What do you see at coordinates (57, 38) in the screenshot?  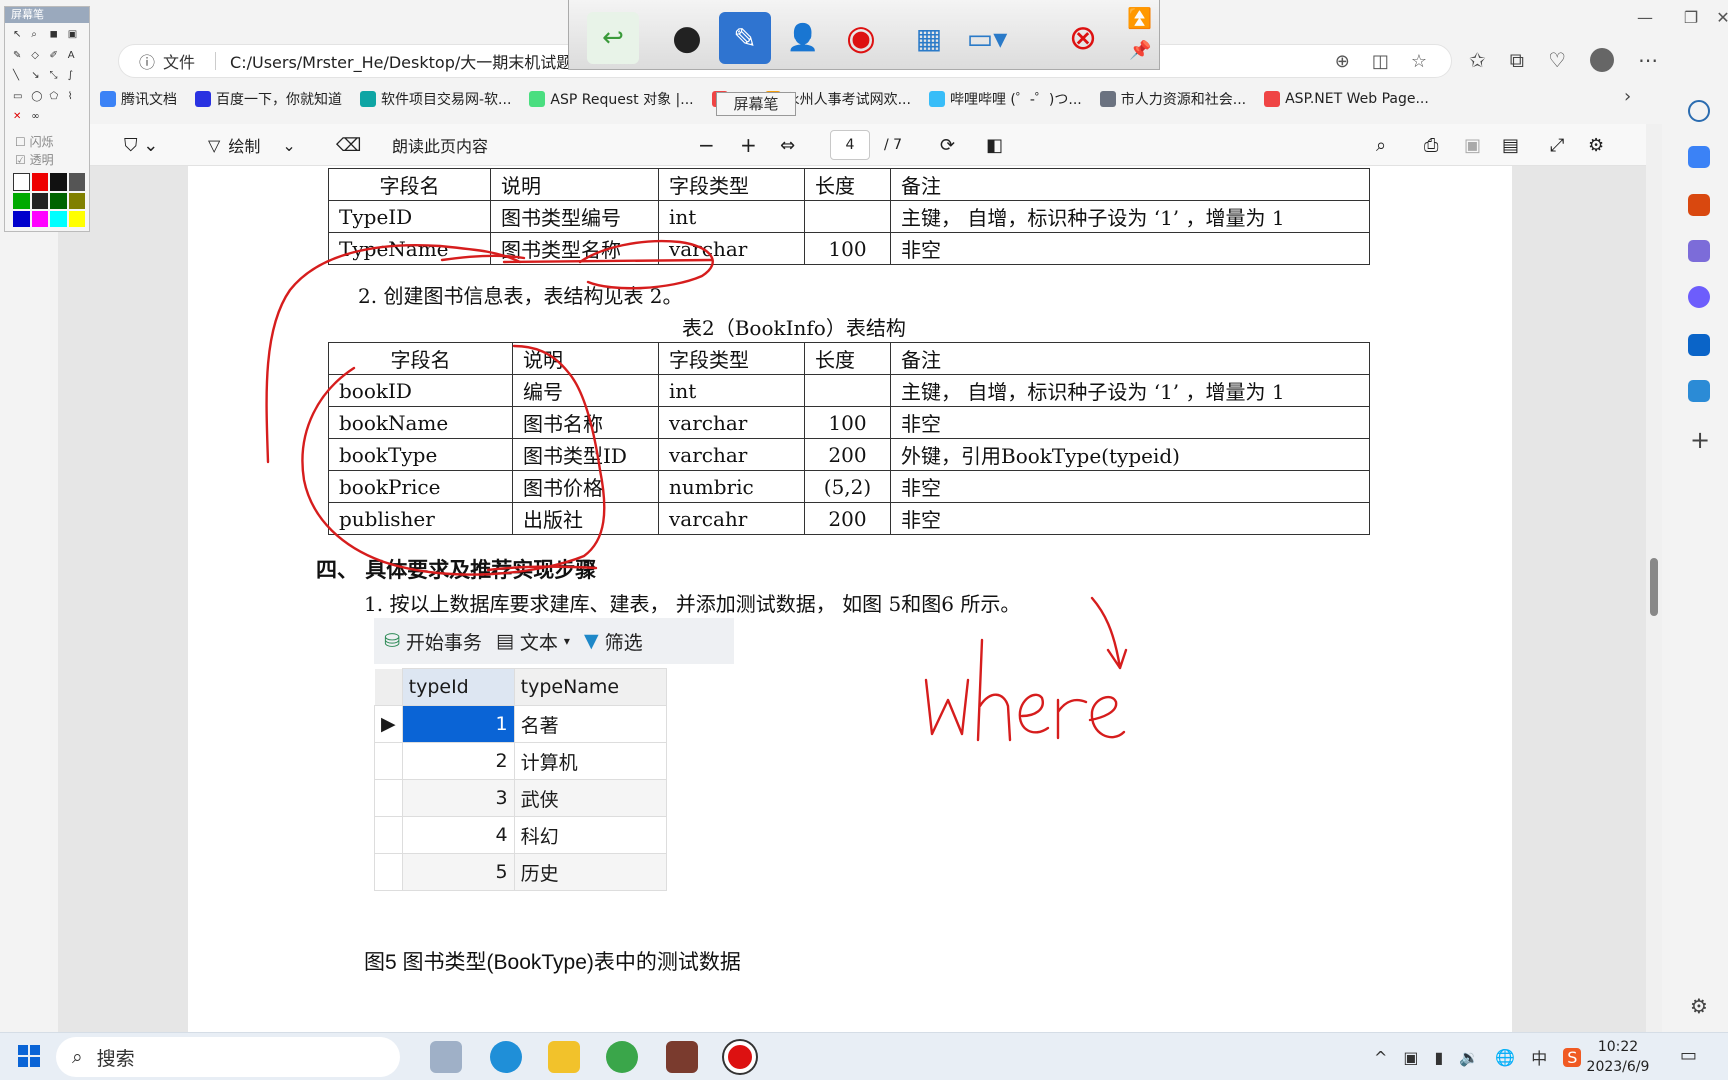 I see `fill-icon: ◼` at bounding box center [57, 38].